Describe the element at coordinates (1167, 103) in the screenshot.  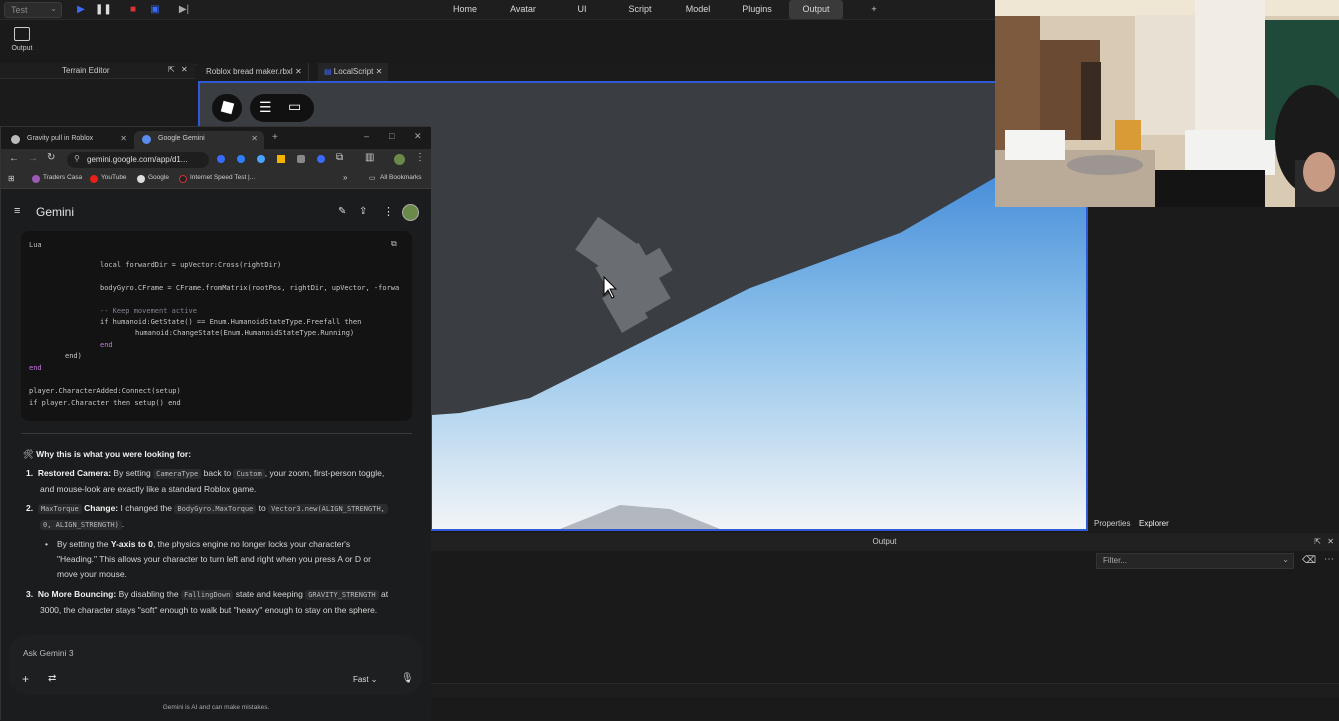
I see `webcam-overlay` at that location.